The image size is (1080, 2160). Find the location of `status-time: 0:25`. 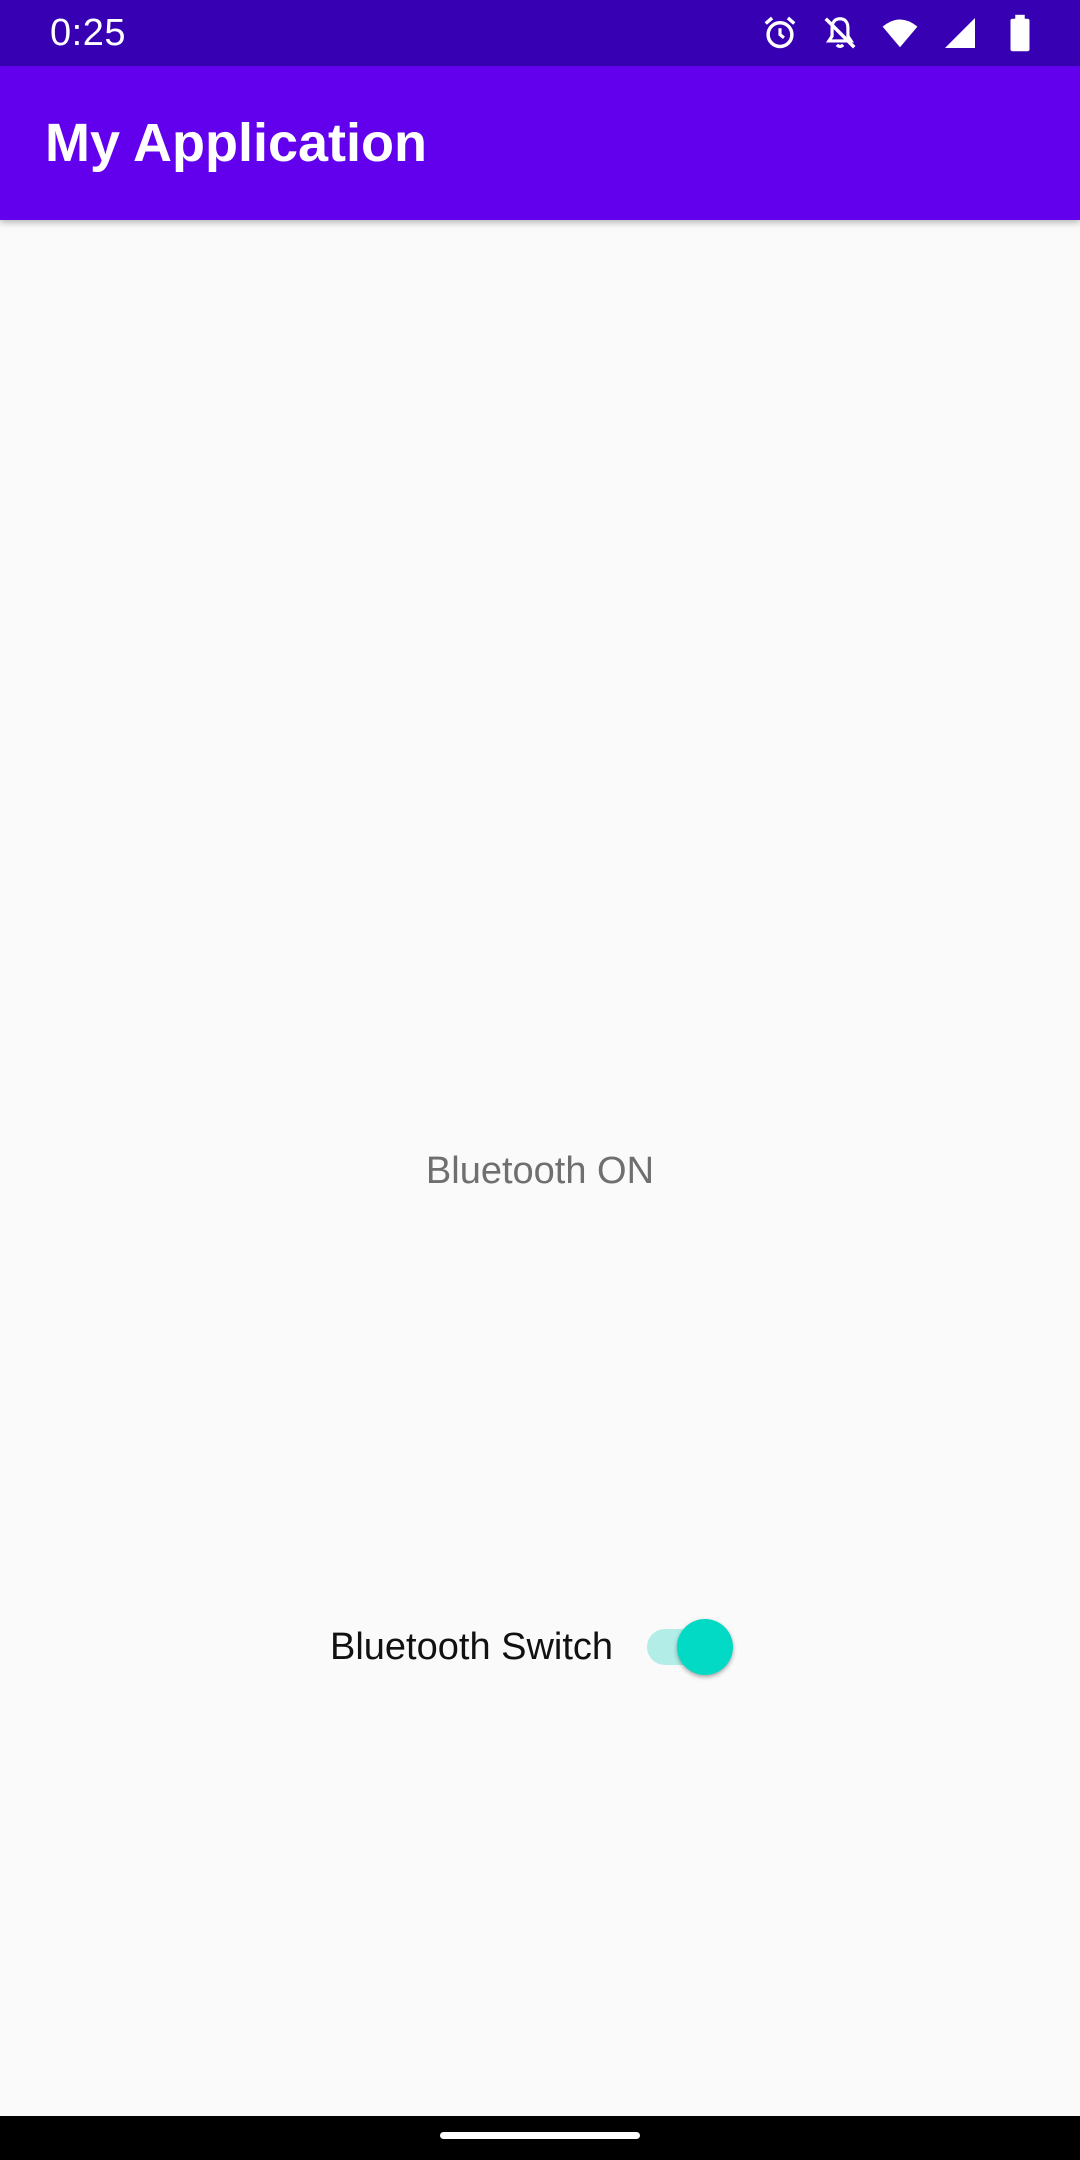

status-time: 0:25 is located at coordinates (88, 33).